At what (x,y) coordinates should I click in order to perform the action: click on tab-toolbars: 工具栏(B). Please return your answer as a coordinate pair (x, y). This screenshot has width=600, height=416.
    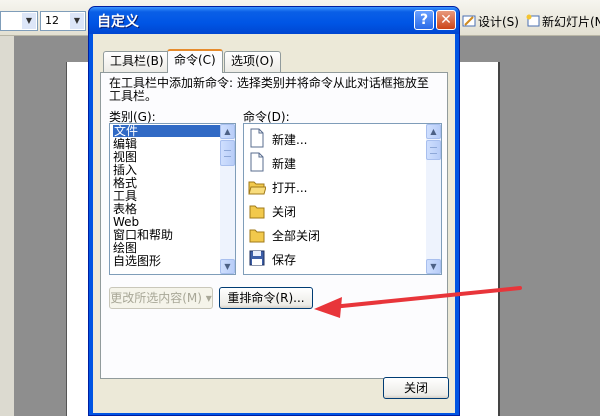
    Looking at the image, I should click on (137, 61).